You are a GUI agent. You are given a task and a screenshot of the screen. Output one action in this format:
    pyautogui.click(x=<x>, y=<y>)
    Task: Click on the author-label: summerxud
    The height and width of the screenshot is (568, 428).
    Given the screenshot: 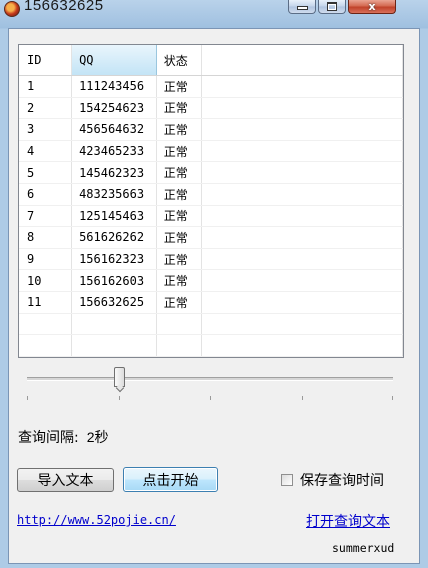 What is the action you would take?
    pyautogui.click(x=363, y=548)
    